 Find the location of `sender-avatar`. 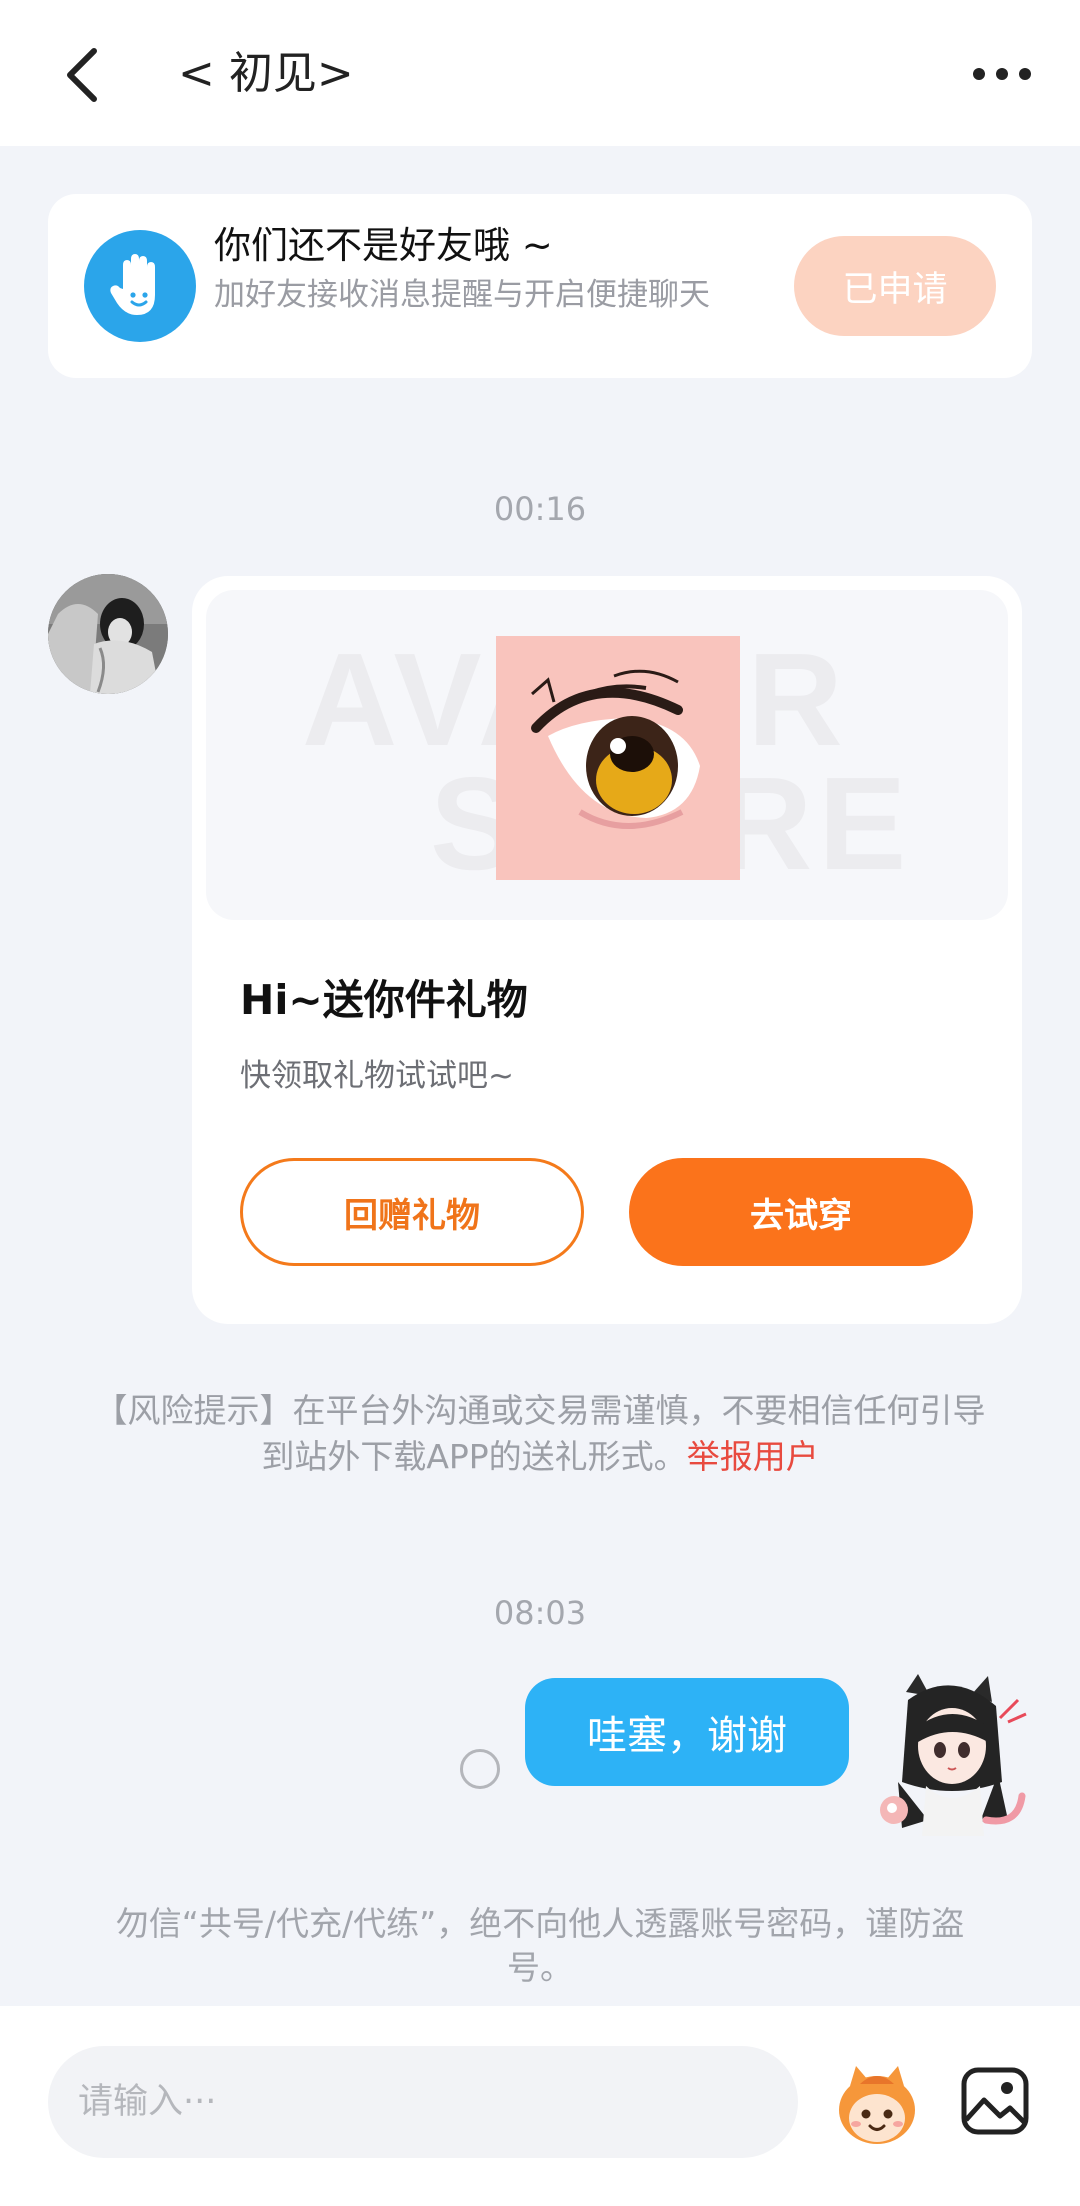

sender-avatar is located at coordinates (108, 634).